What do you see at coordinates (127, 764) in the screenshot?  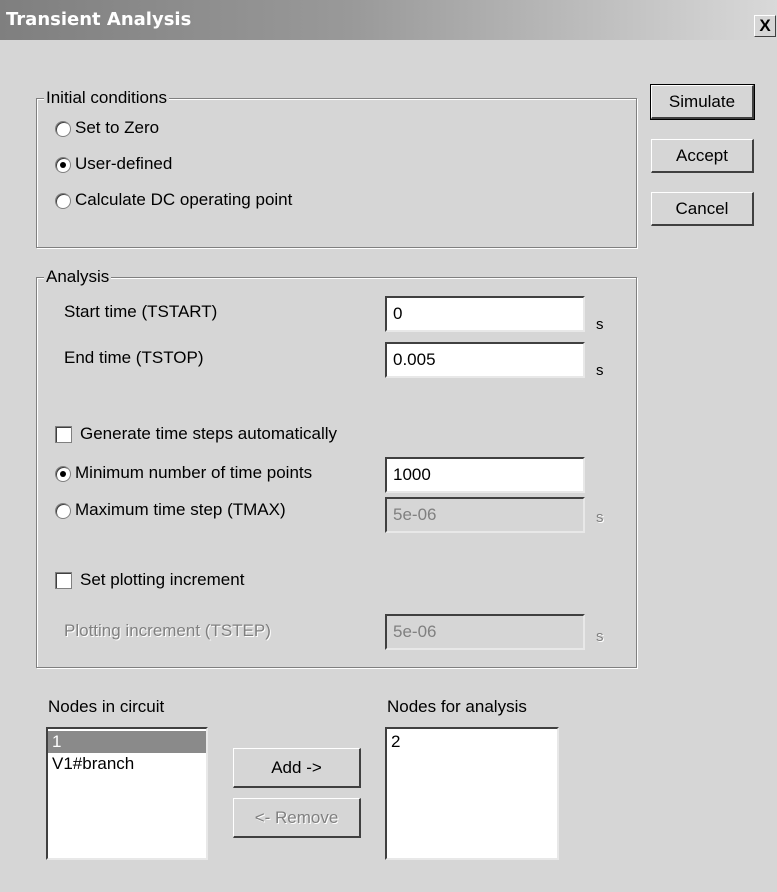 I see `list-item: V1#branch` at bounding box center [127, 764].